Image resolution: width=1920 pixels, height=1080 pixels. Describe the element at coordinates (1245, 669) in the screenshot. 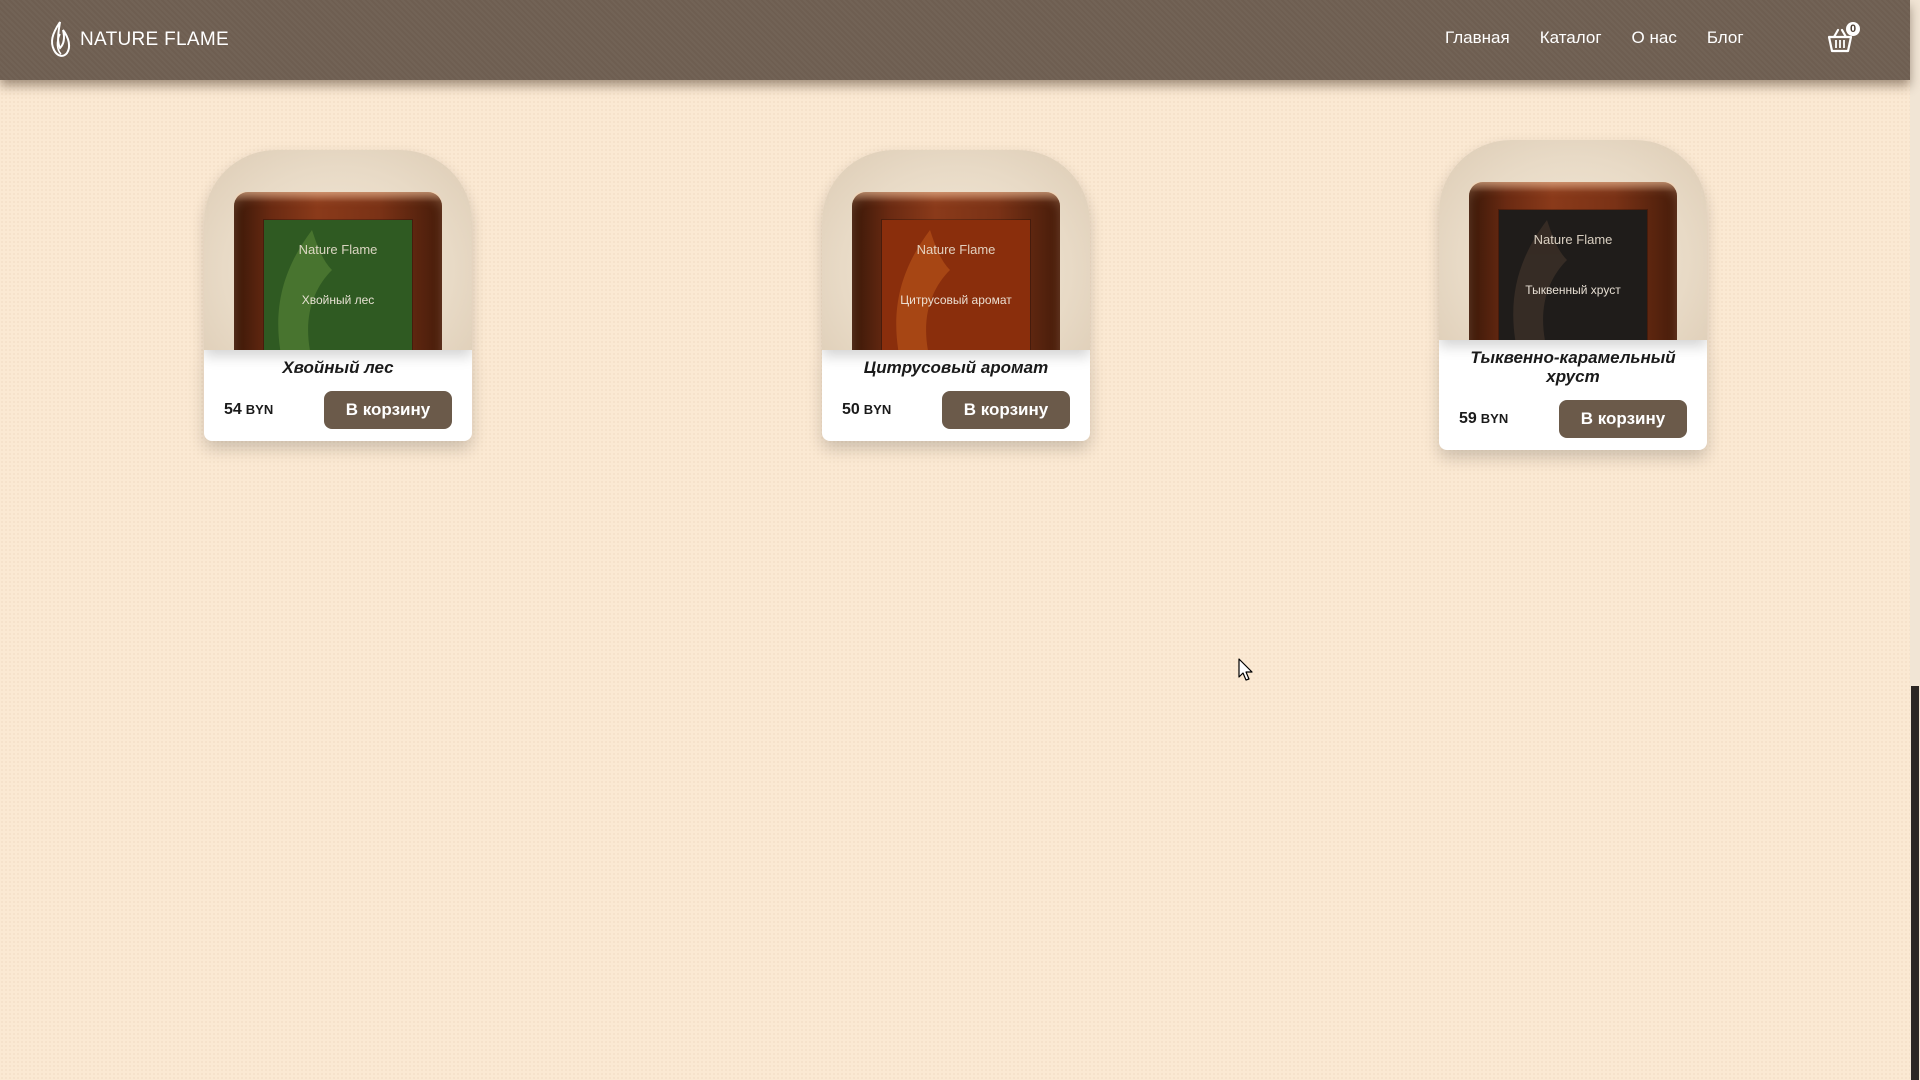

I see `mouse-cursor-icon` at that location.